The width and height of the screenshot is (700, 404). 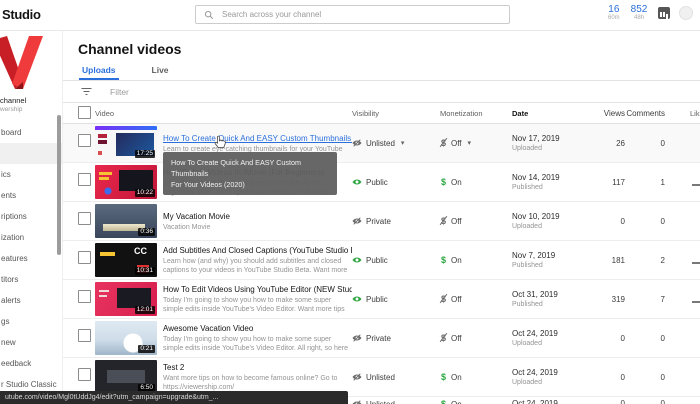 I want to click on search-box, so click(x=352, y=14).